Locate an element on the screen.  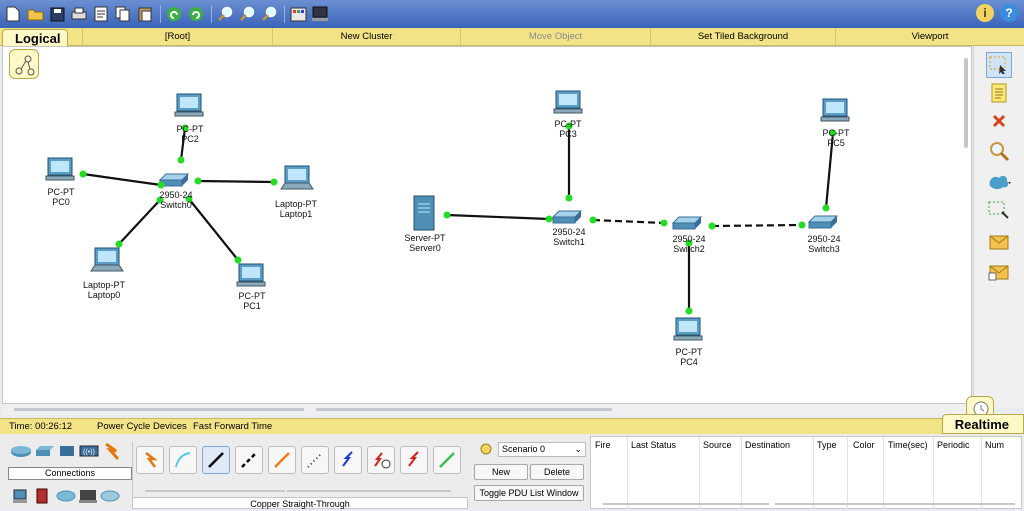
octal-icon is located at coordinates (447, 460).